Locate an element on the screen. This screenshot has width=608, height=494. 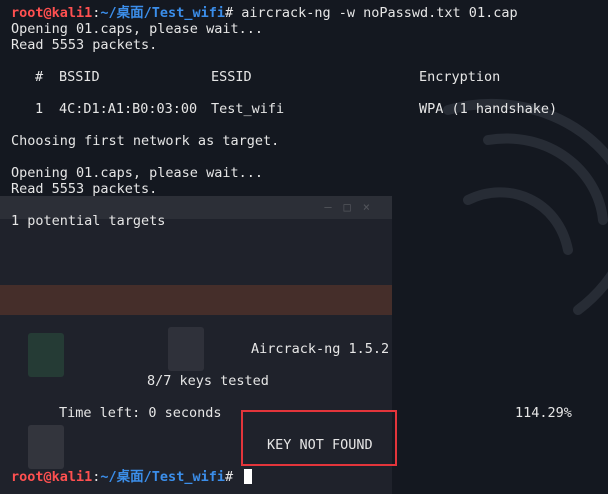
table-header-essid: ESSID is located at coordinates (231, 77).